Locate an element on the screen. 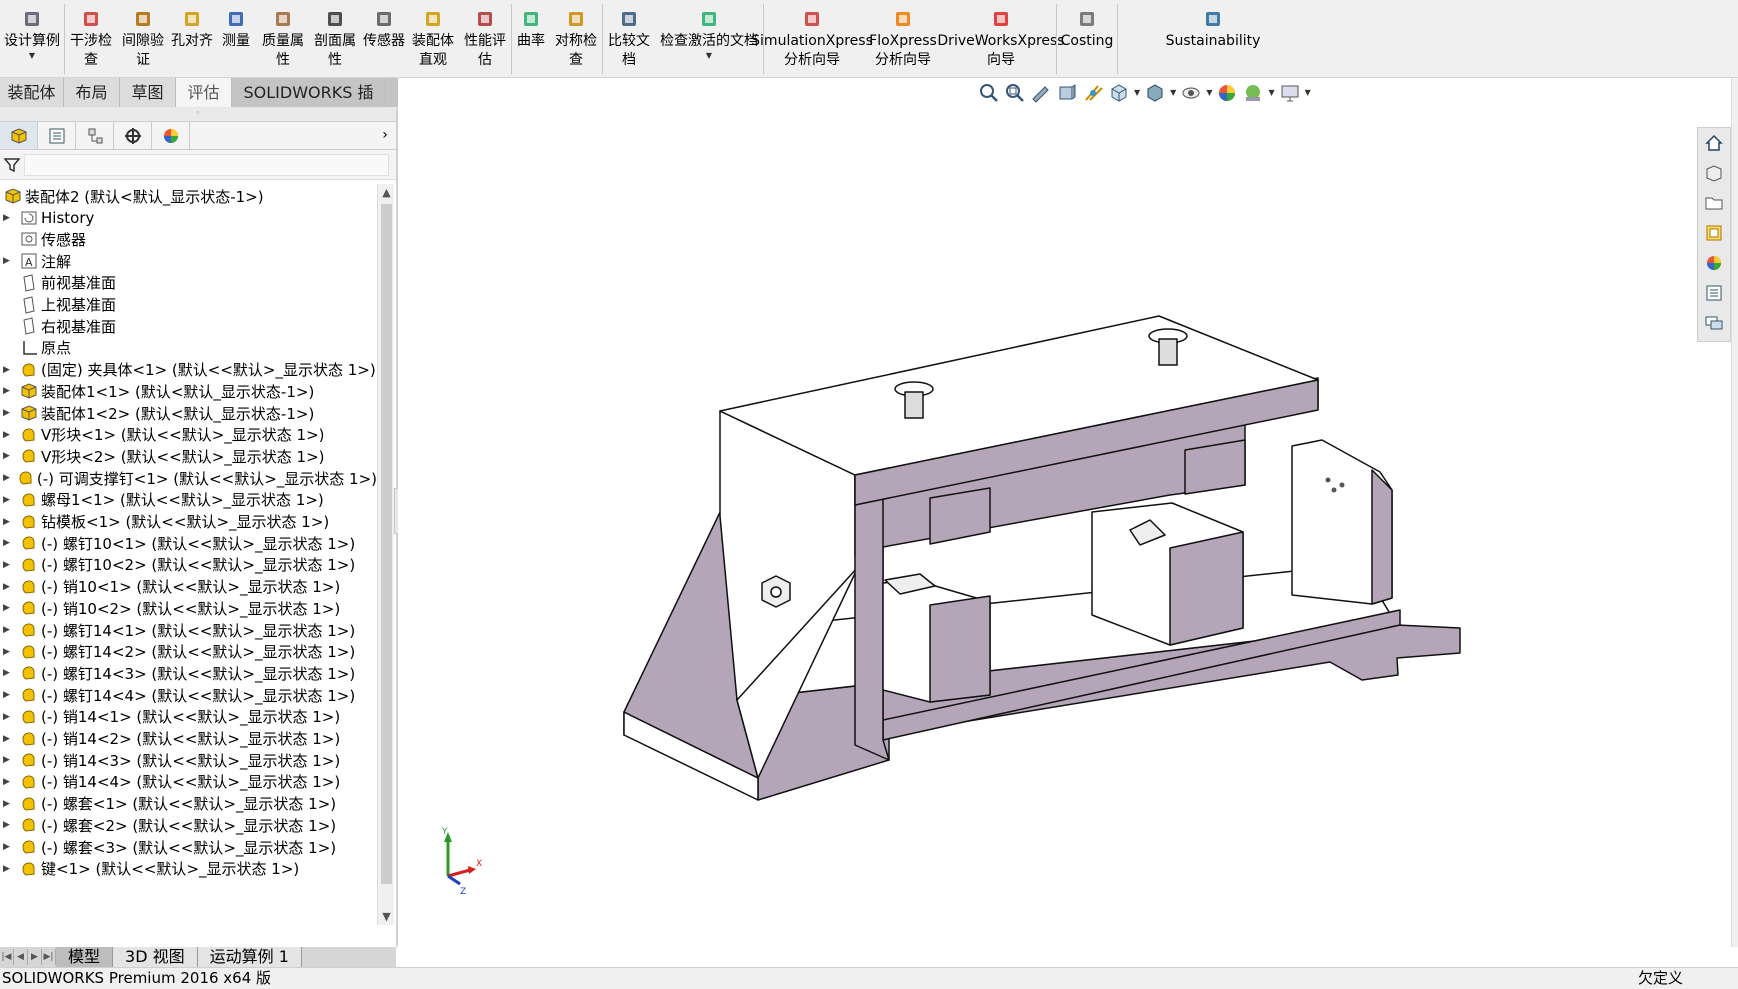 This screenshot has height=989, width=1738. measure-button: 测量 is located at coordinates (236, 39).